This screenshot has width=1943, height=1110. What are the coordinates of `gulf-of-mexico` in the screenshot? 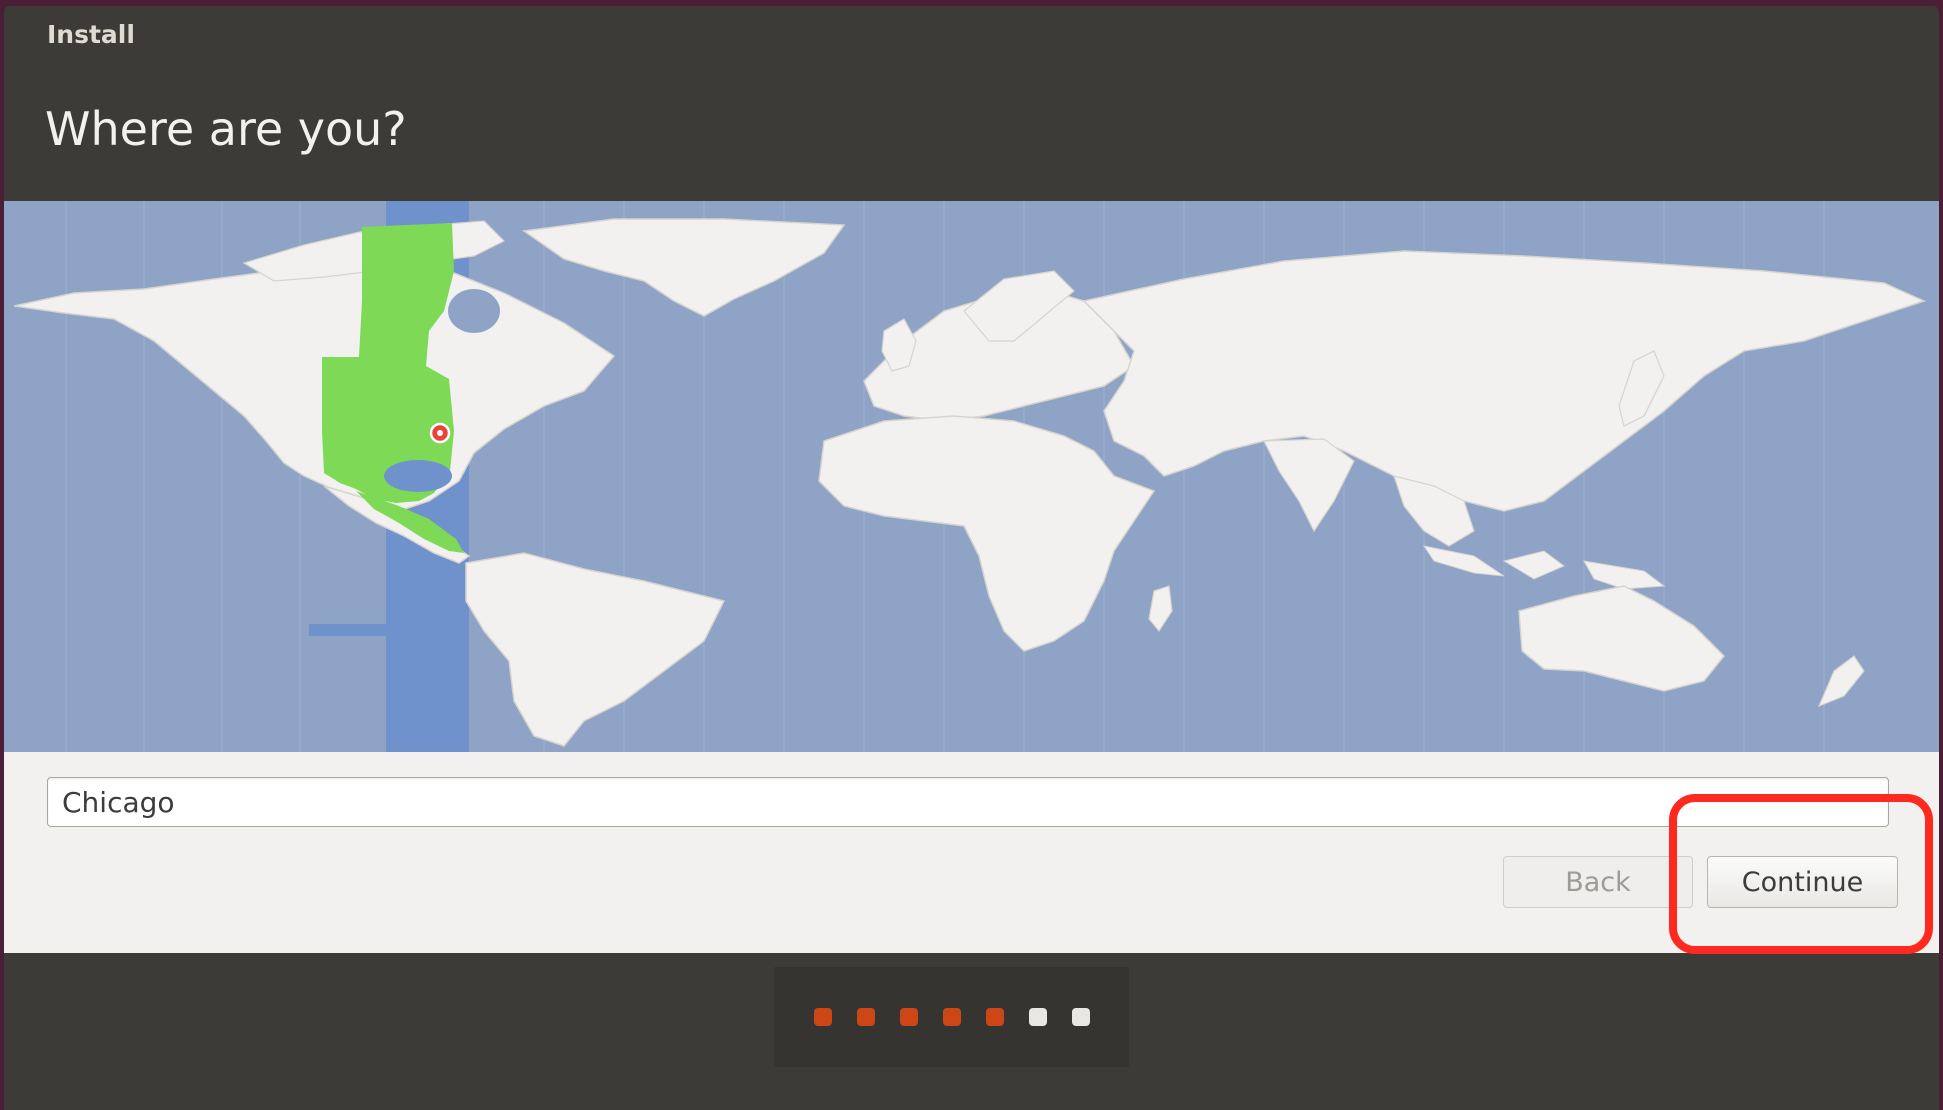 It's located at (418, 476).